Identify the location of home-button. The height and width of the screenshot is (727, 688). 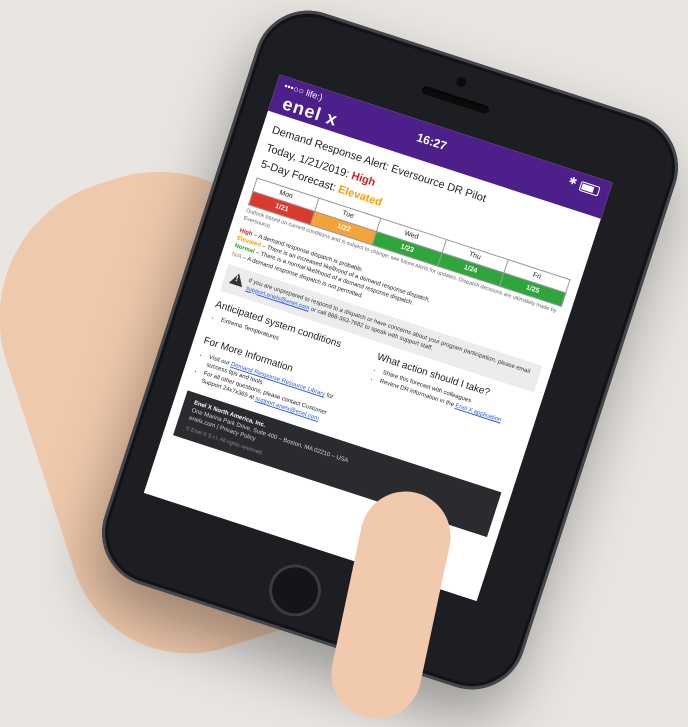
(295, 590).